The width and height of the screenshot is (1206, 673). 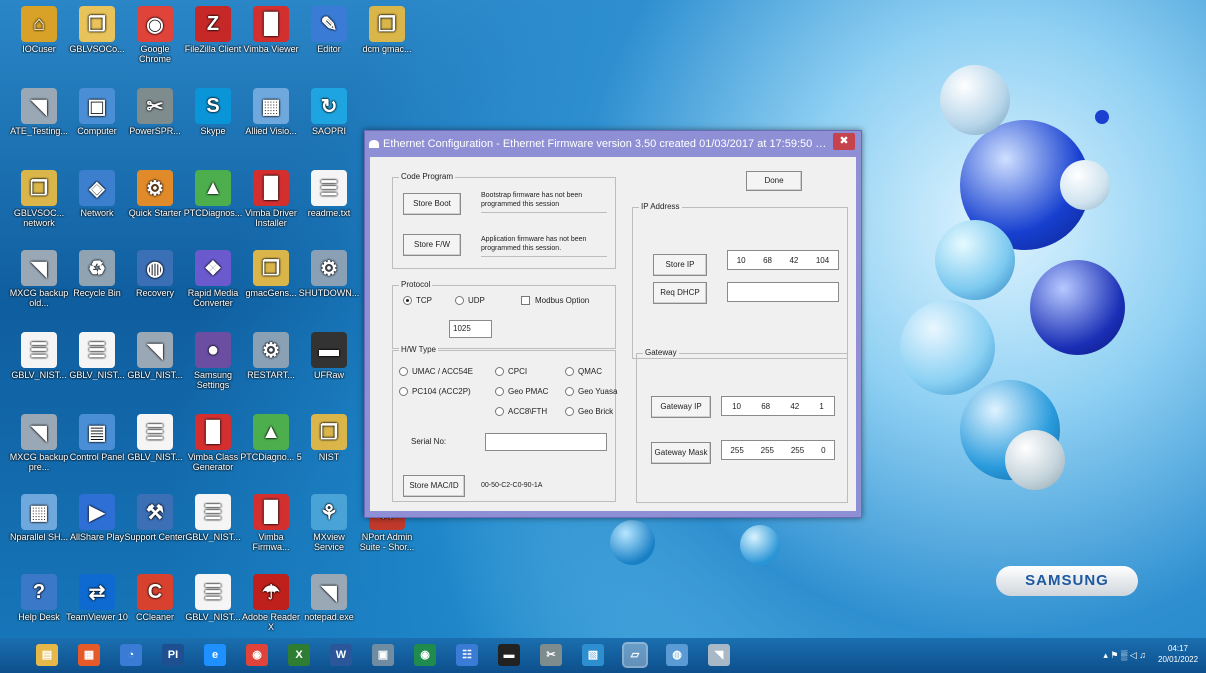 What do you see at coordinates (47, 655) in the screenshot?
I see `taskbar-file-explorer-icon: ▤` at bounding box center [47, 655].